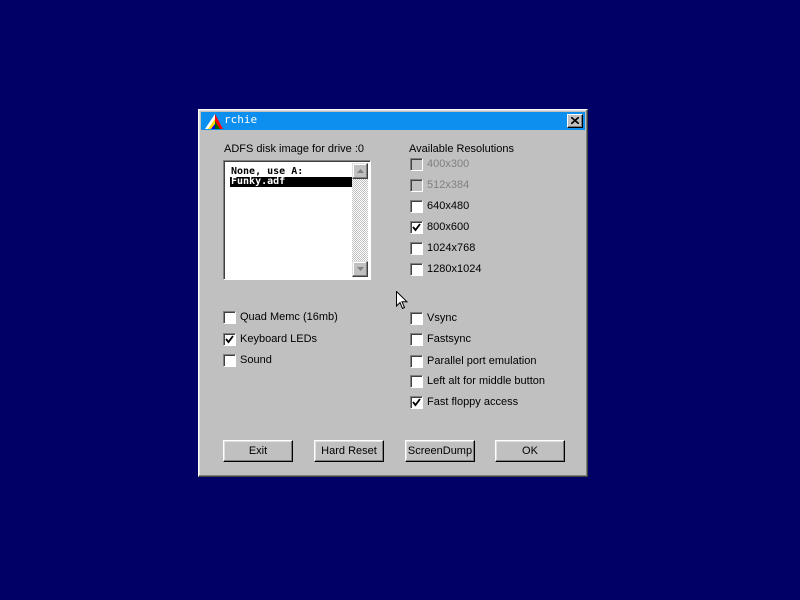 The width and height of the screenshot is (800, 600). I want to click on vsync-checkbox, so click(416, 318).